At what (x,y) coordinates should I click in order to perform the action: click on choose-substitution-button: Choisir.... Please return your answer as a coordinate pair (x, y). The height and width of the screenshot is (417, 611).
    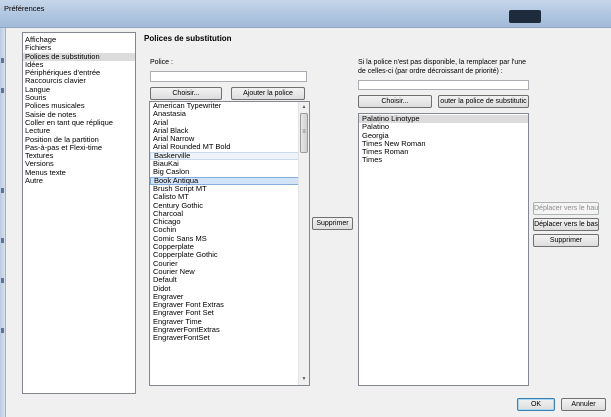
    Looking at the image, I should click on (395, 101).